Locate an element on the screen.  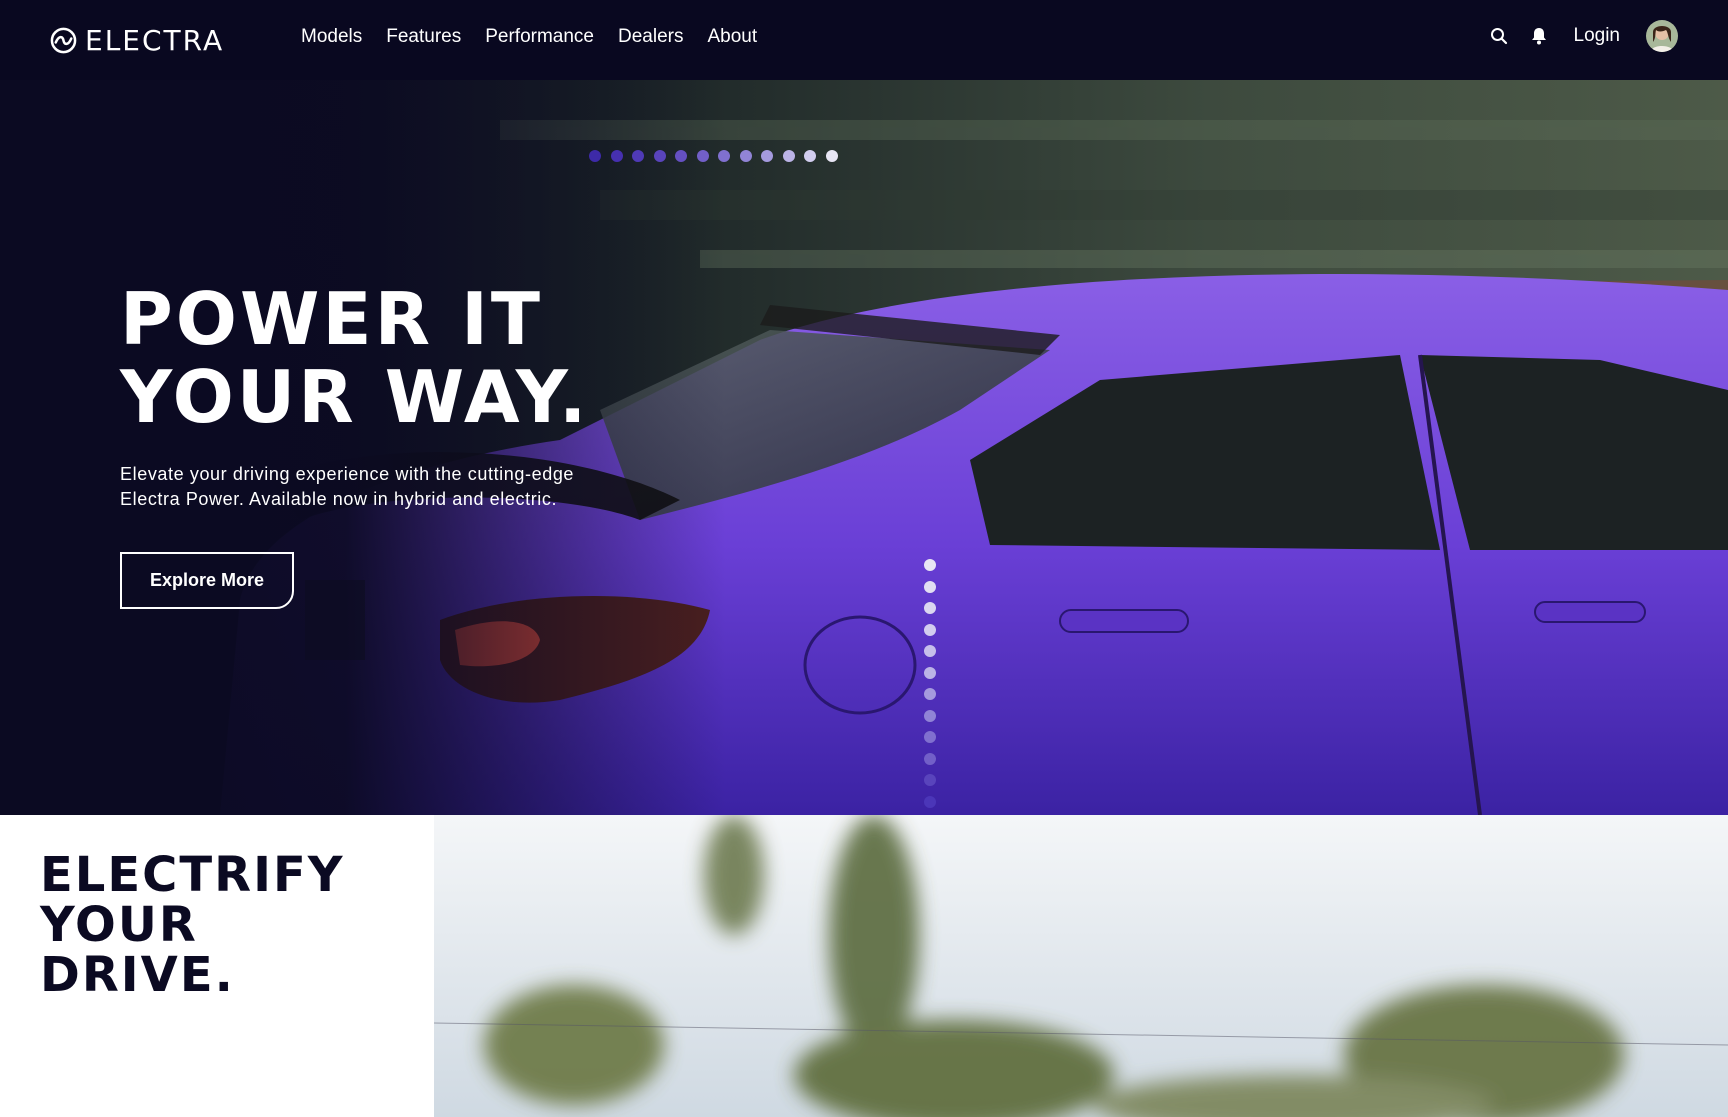
hero-title-line: POWER IT is located at coordinates (331, 319).